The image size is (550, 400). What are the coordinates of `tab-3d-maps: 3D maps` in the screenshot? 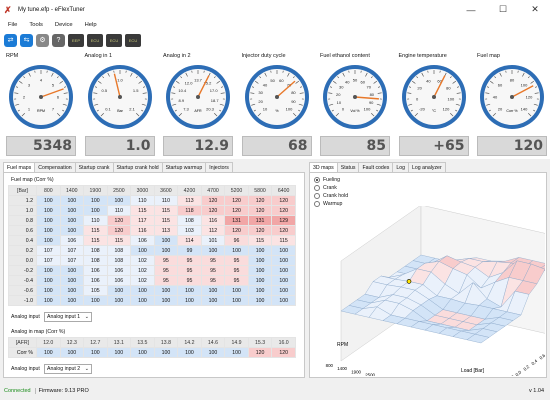 It's located at (323, 167).